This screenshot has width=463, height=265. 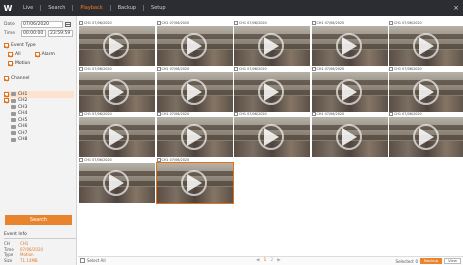 What do you see at coordinates (56, 8) in the screenshot?
I see `menu-item-search: Search` at bounding box center [56, 8].